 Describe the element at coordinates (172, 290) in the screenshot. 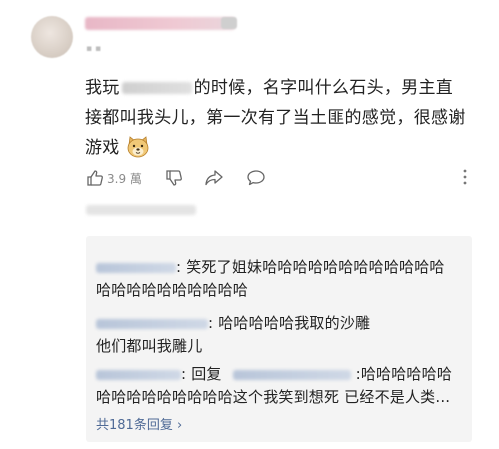

I see `reply-text: 哈哈哈哈哈哈哈哈哈哈` at that location.